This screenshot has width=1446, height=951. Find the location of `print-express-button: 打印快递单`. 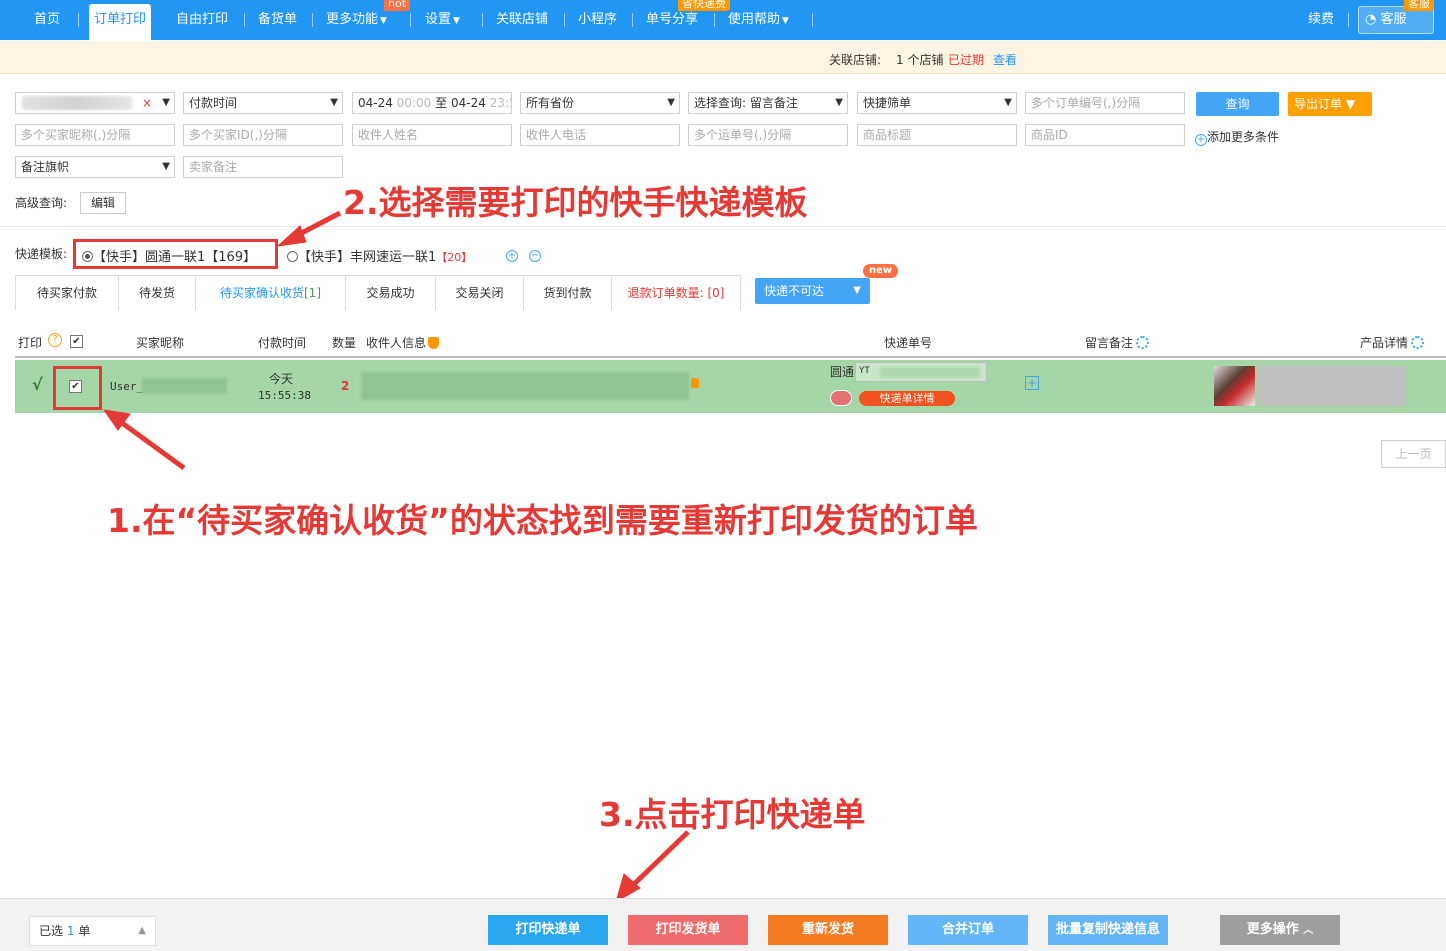

print-express-button: 打印快递单 is located at coordinates (548, 930).